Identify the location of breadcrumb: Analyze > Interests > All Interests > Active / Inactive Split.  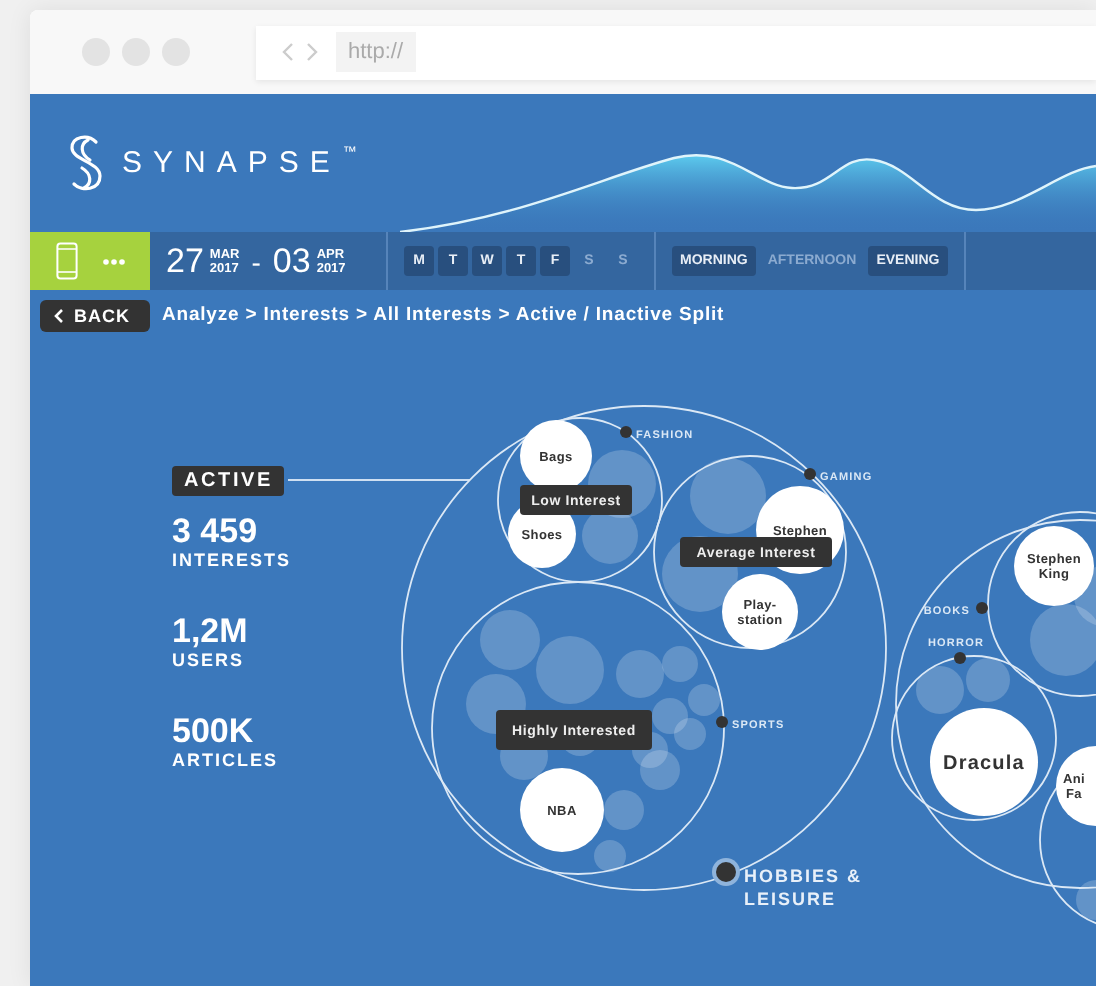
(443, 315).